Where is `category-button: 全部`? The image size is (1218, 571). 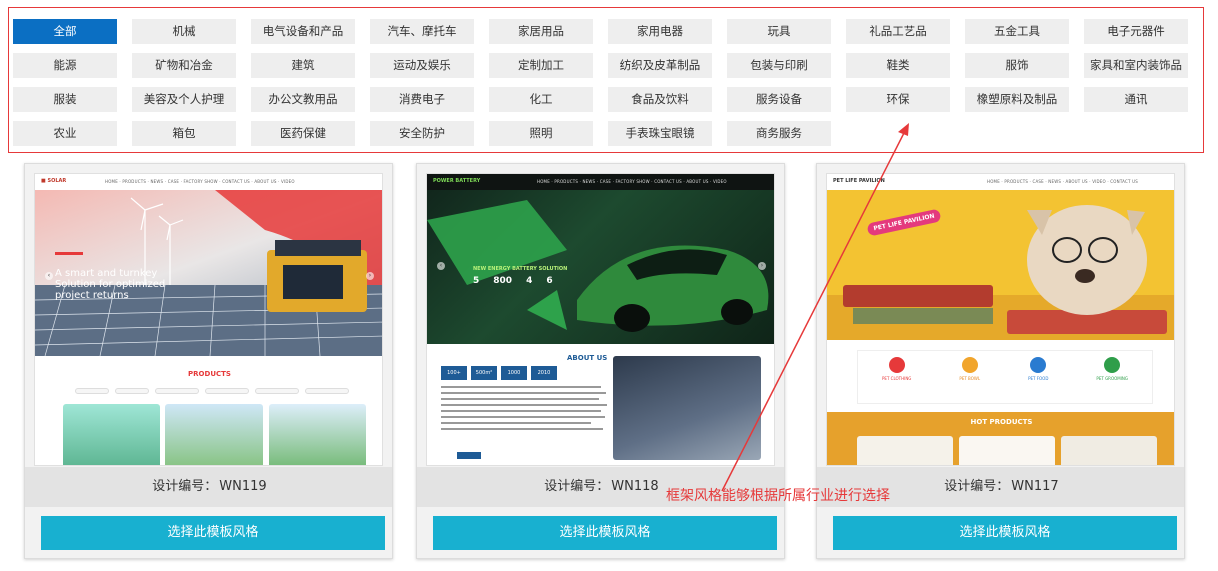 category-button: 全部 is located at coordinates (65, 31).